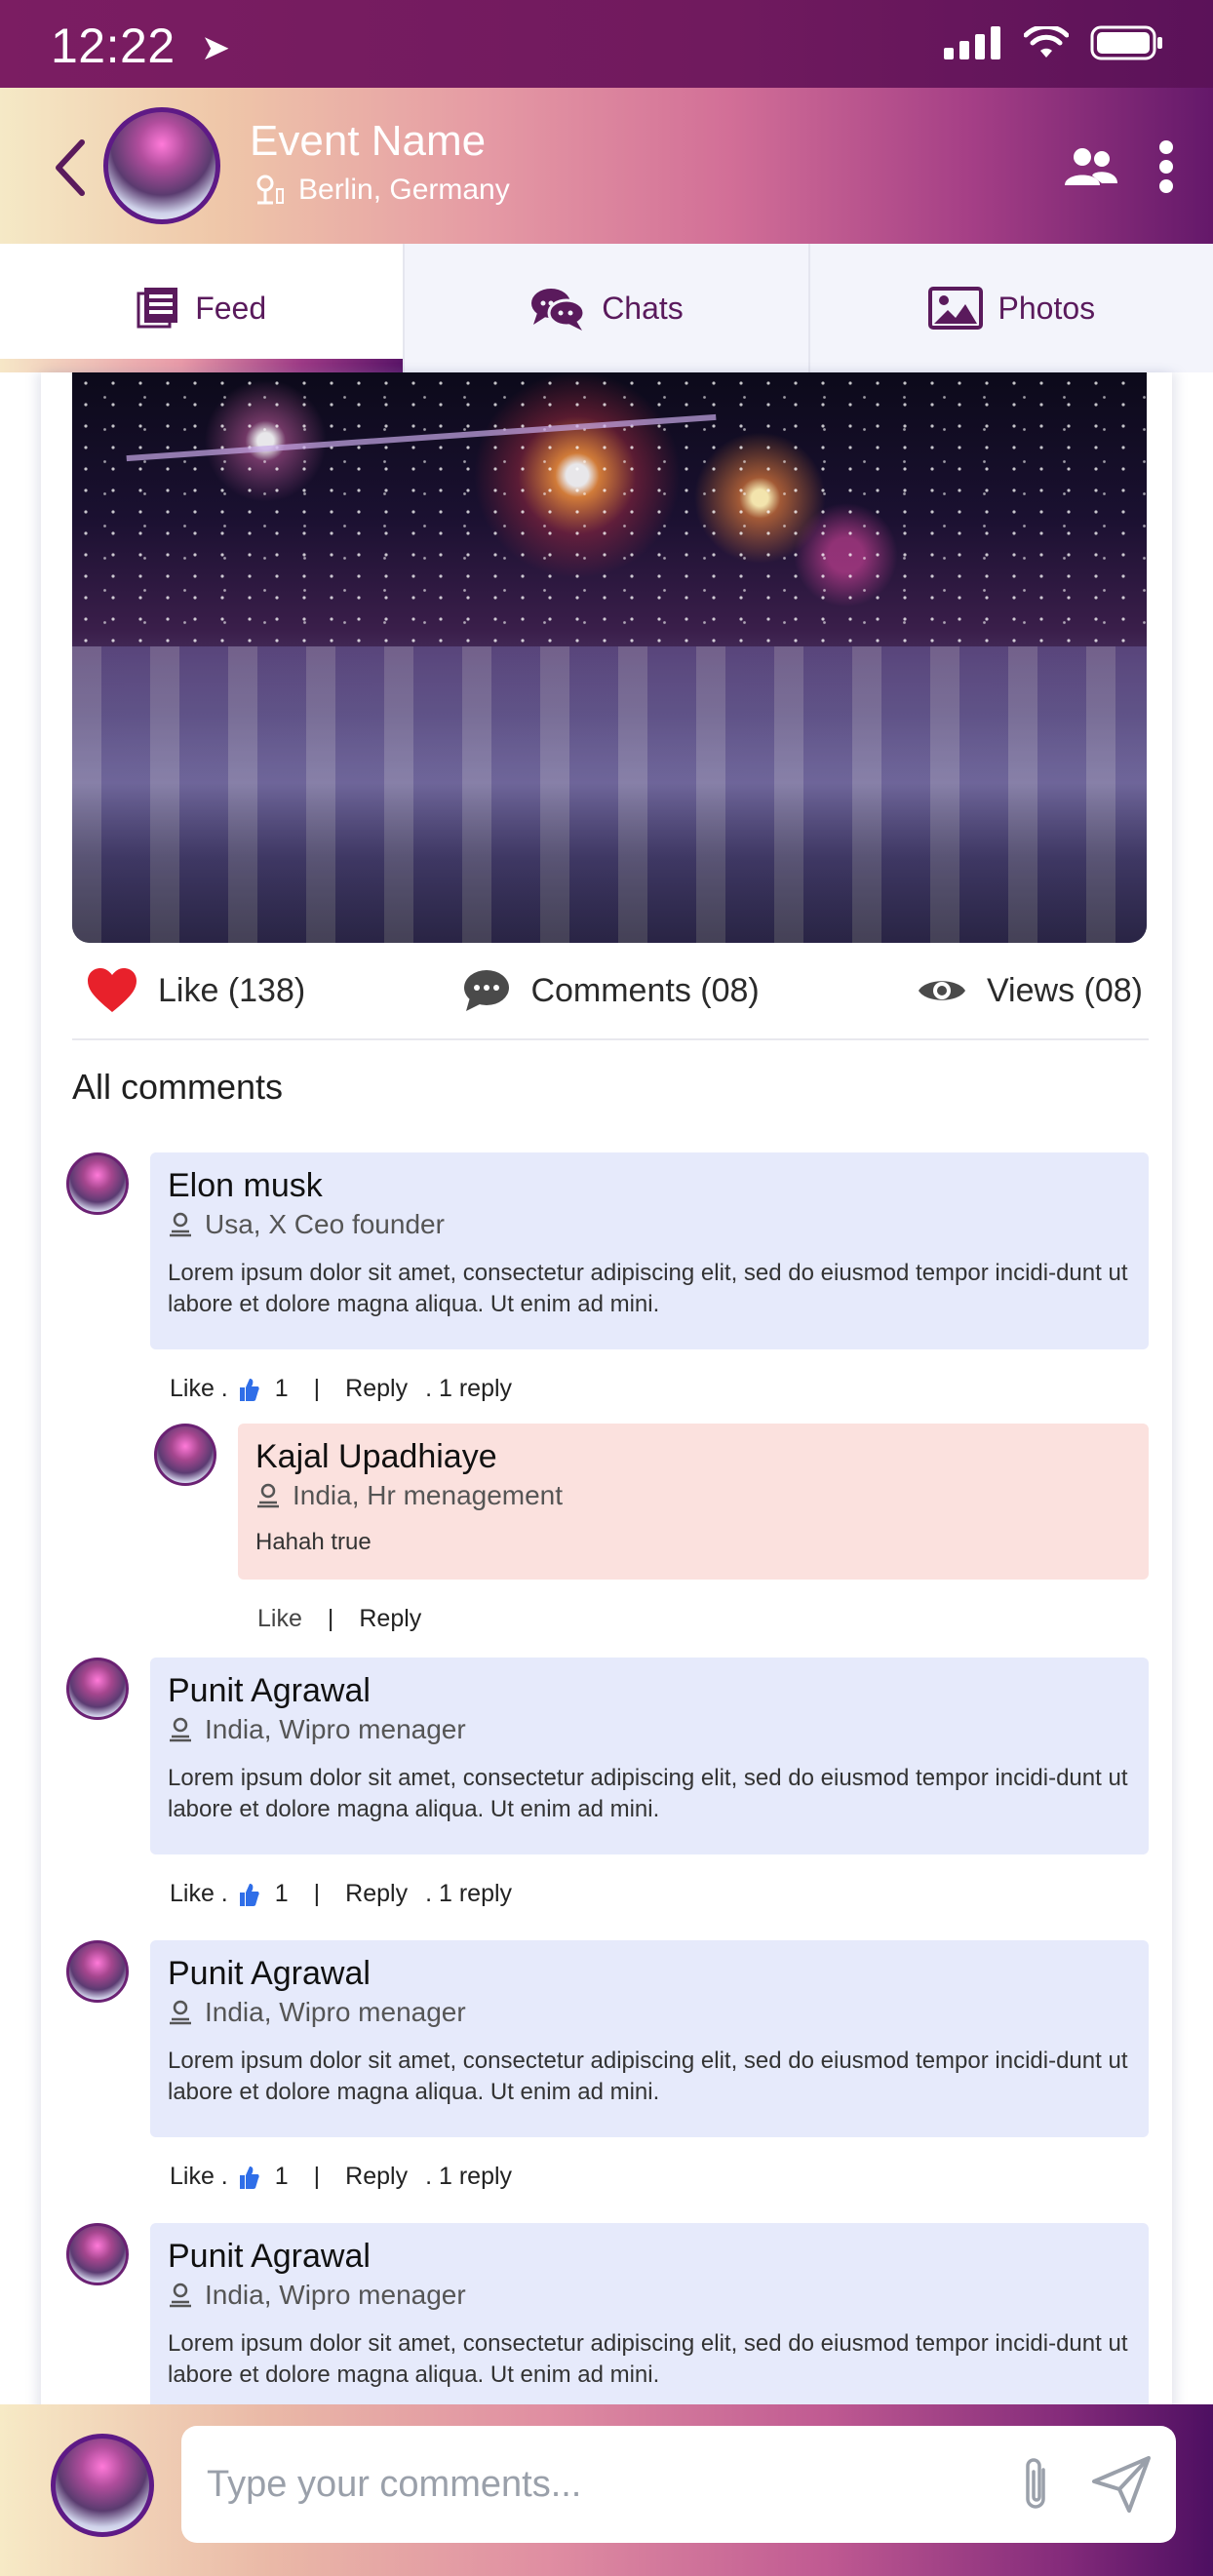 This screenshot has height=2576, width=1213. I want to click on tab-chats: Chats, so click(607, 308).